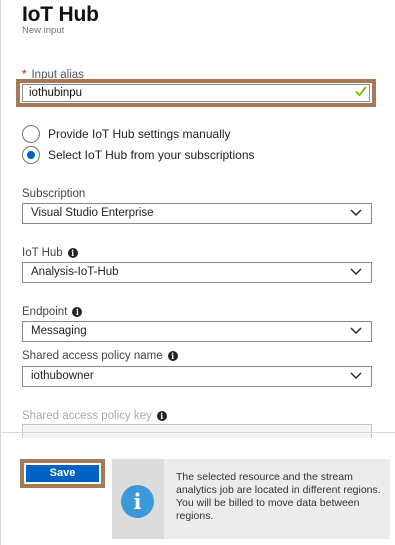 This screenshot has height=545, width=395. Describe the element at coordinates (62, 376) in the screenshot. I see `policy-name-value: iothubowner` at that location.